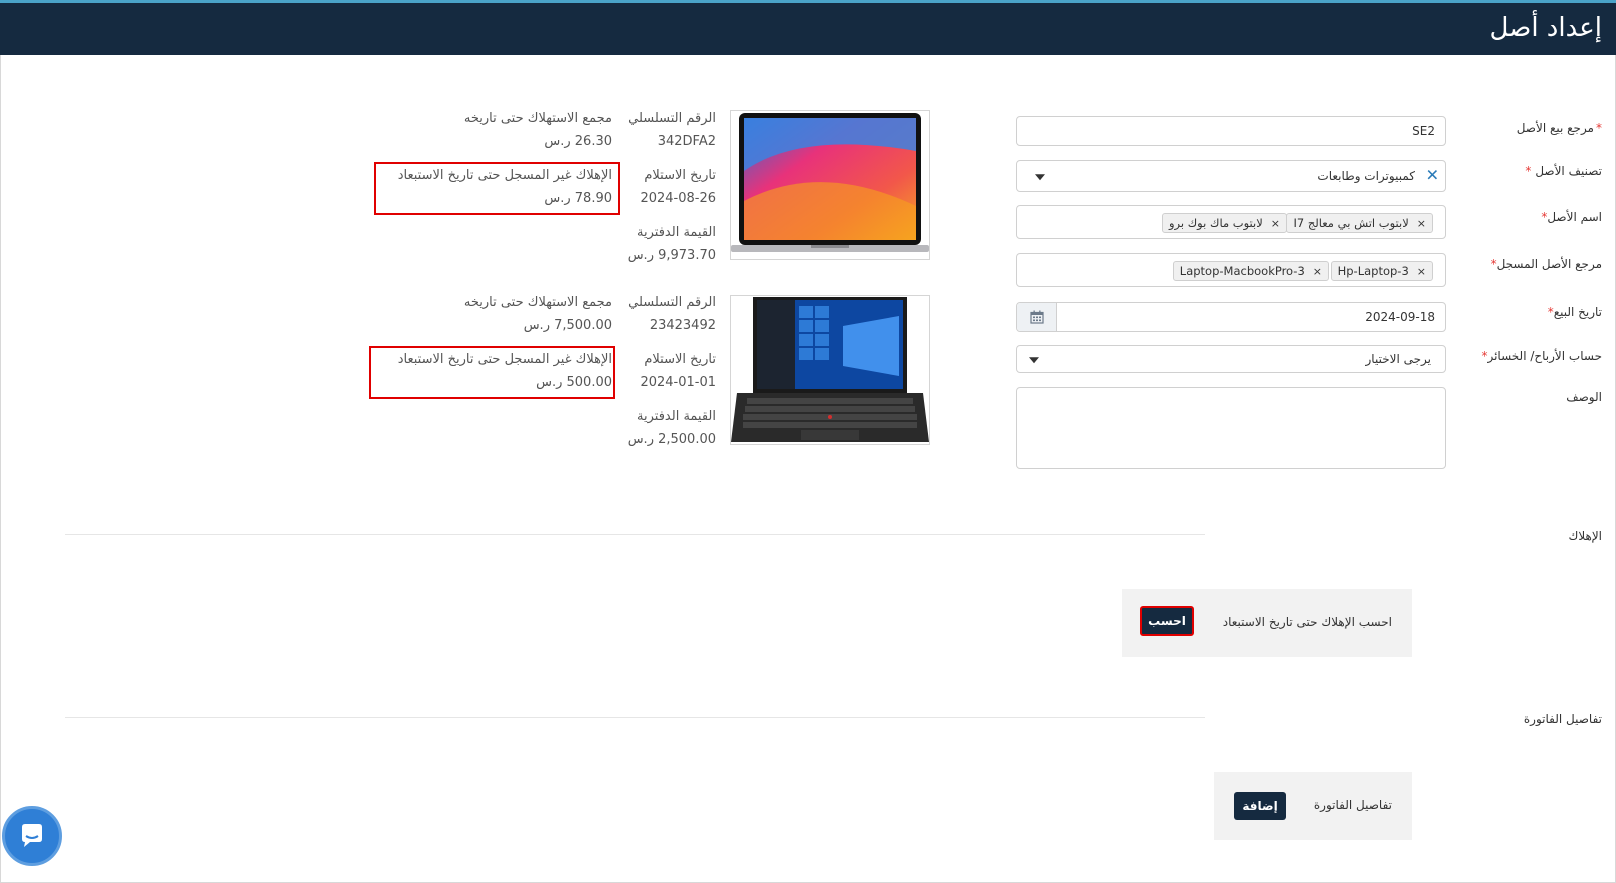  Describe the element at coordinates (1352, 805) in the screenshot. I see `invoice-panel-text: تفاصيل الفاتورة` at that location.